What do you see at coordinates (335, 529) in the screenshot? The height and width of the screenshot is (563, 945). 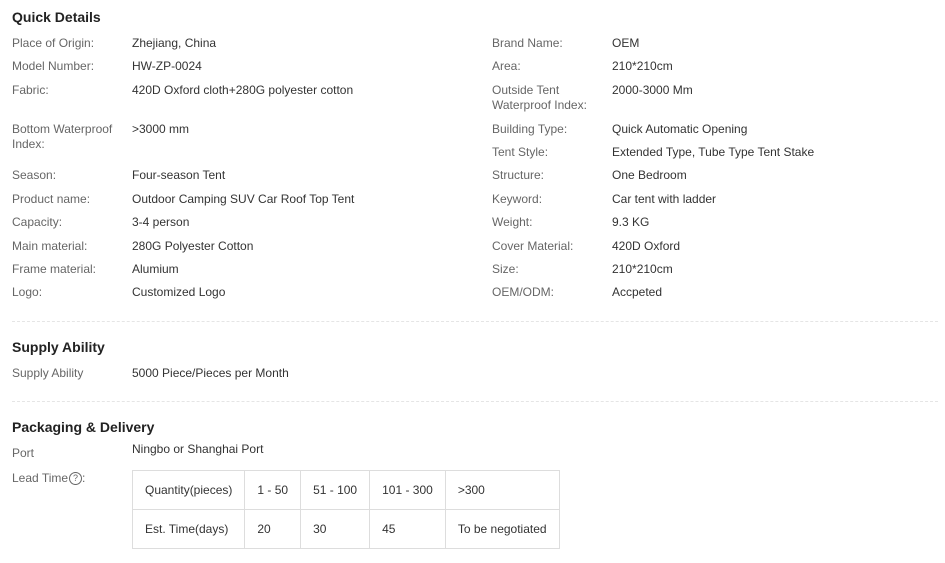 I see `est-time-cell: 30` at bounding box center [335, 529].